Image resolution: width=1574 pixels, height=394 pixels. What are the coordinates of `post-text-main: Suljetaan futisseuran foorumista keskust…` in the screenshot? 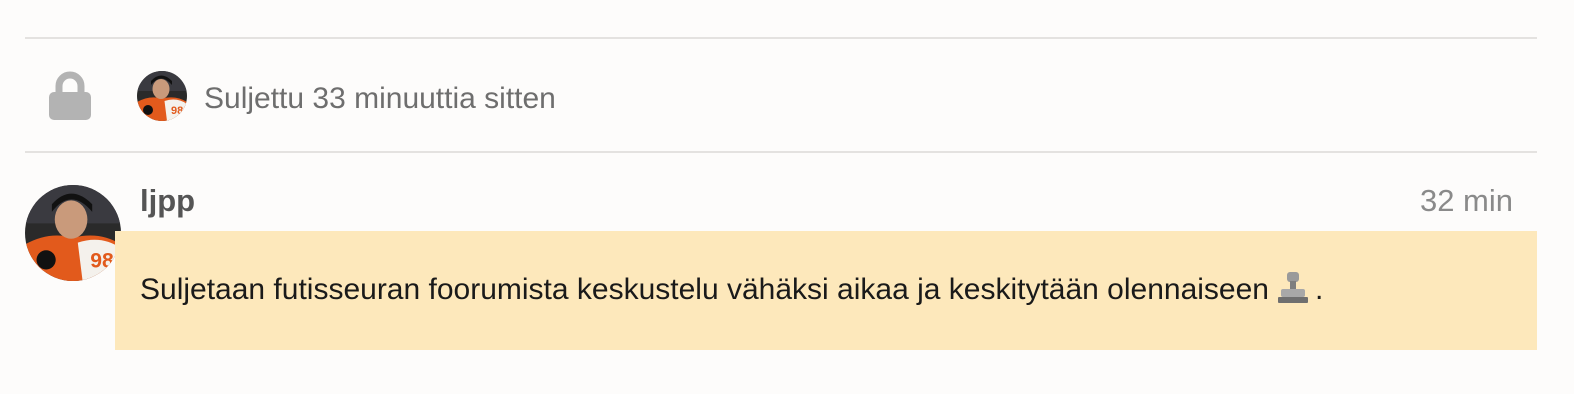 It's located at (704, 289).